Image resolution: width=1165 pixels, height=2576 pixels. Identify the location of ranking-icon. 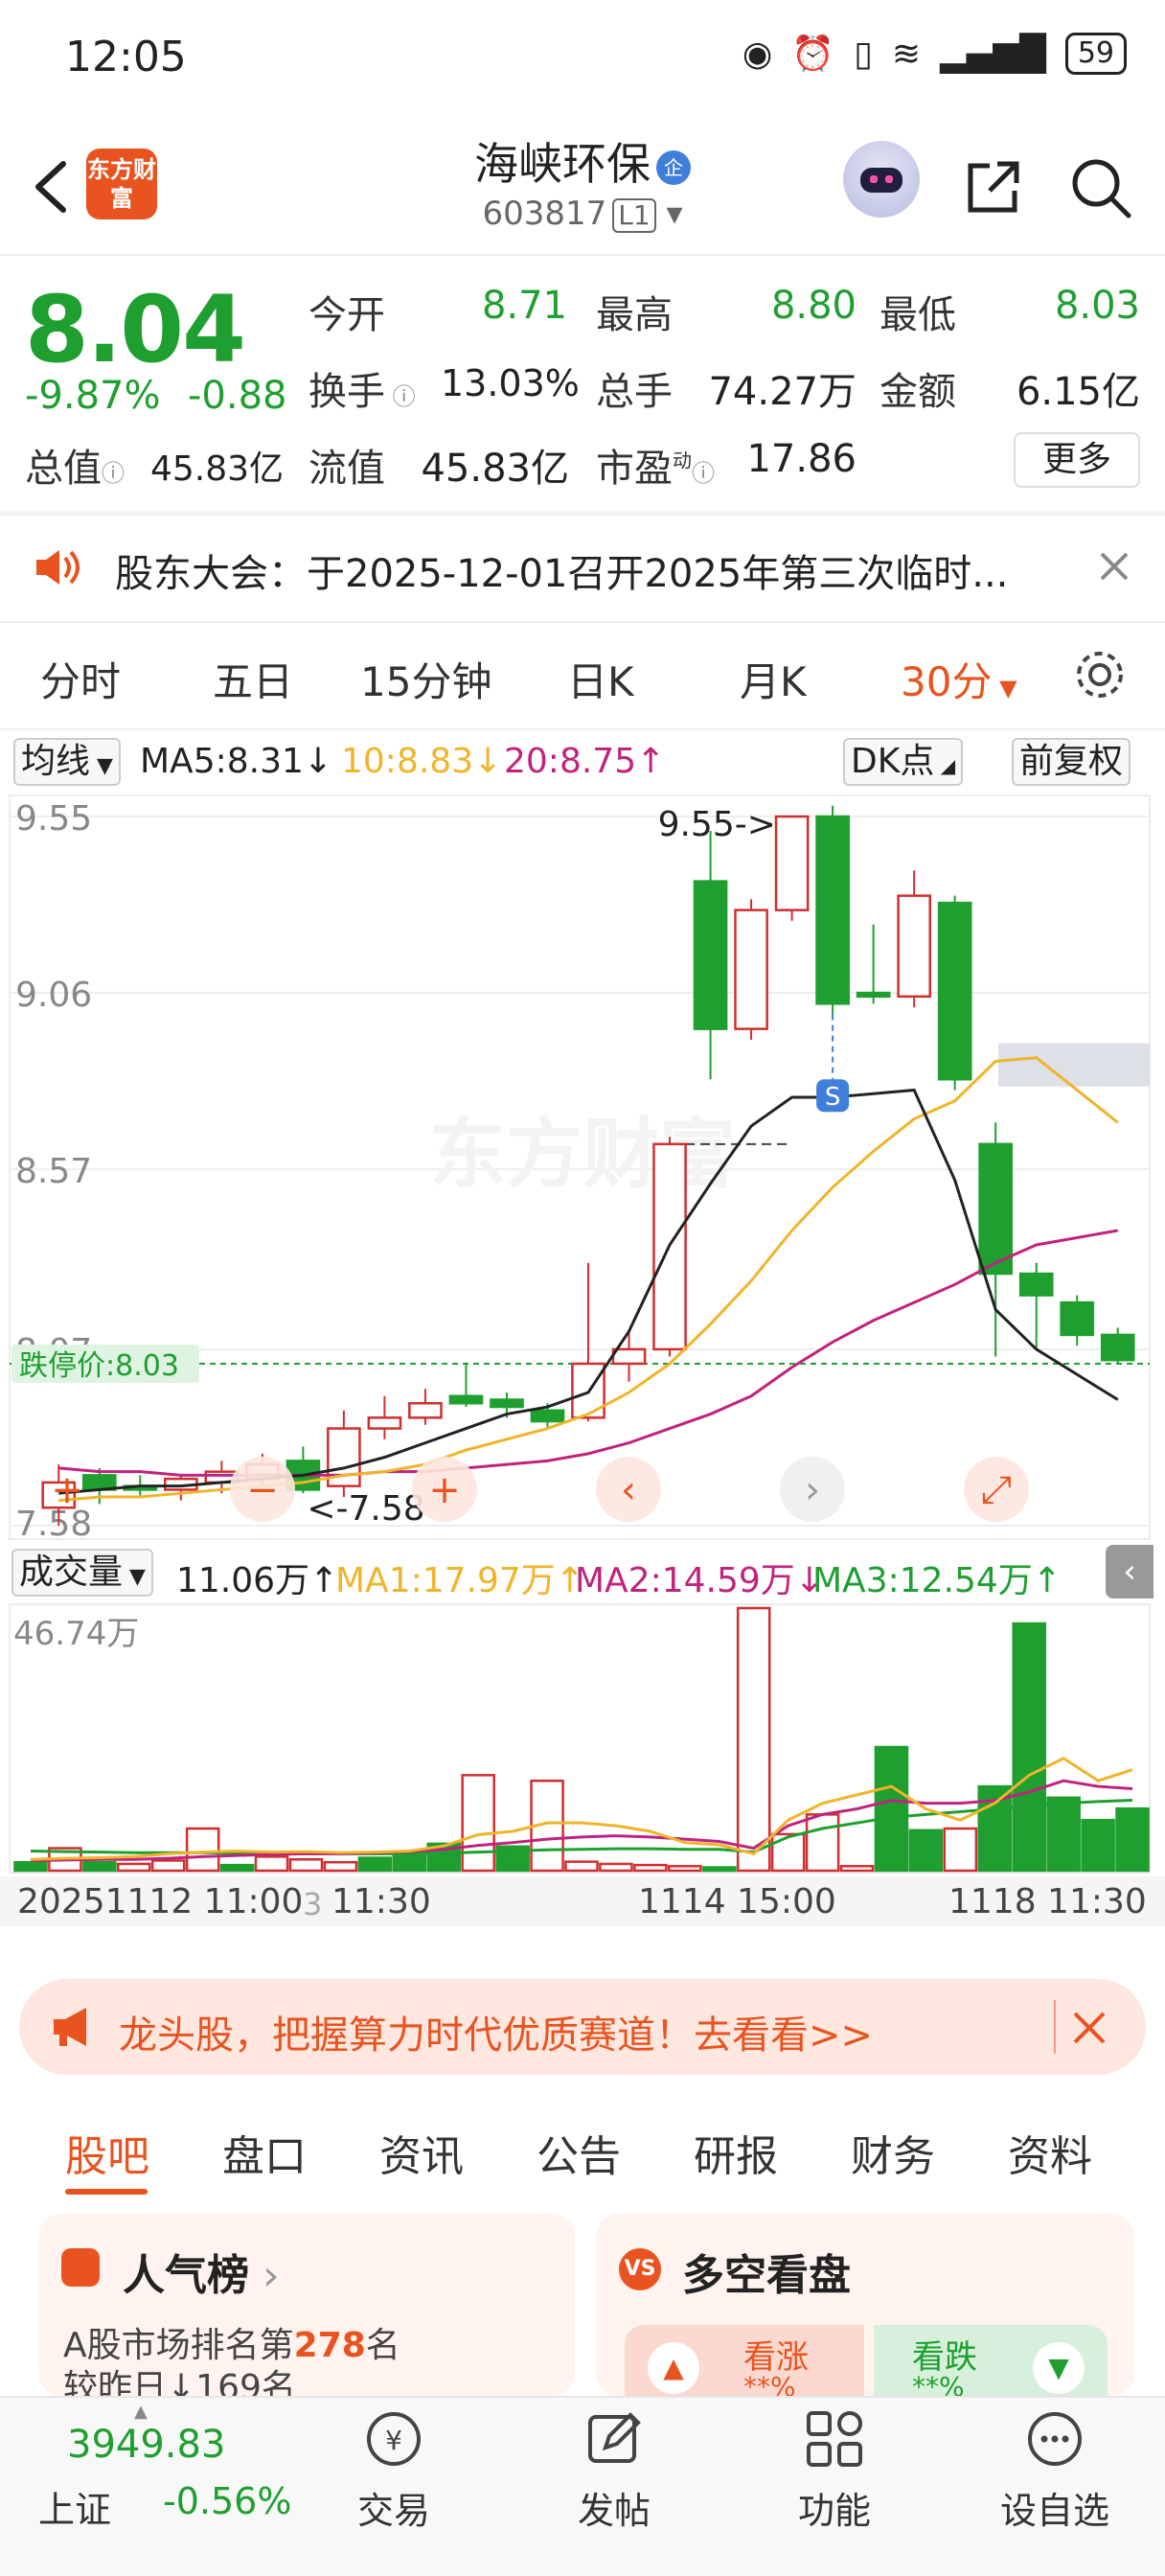
(81, 2267).